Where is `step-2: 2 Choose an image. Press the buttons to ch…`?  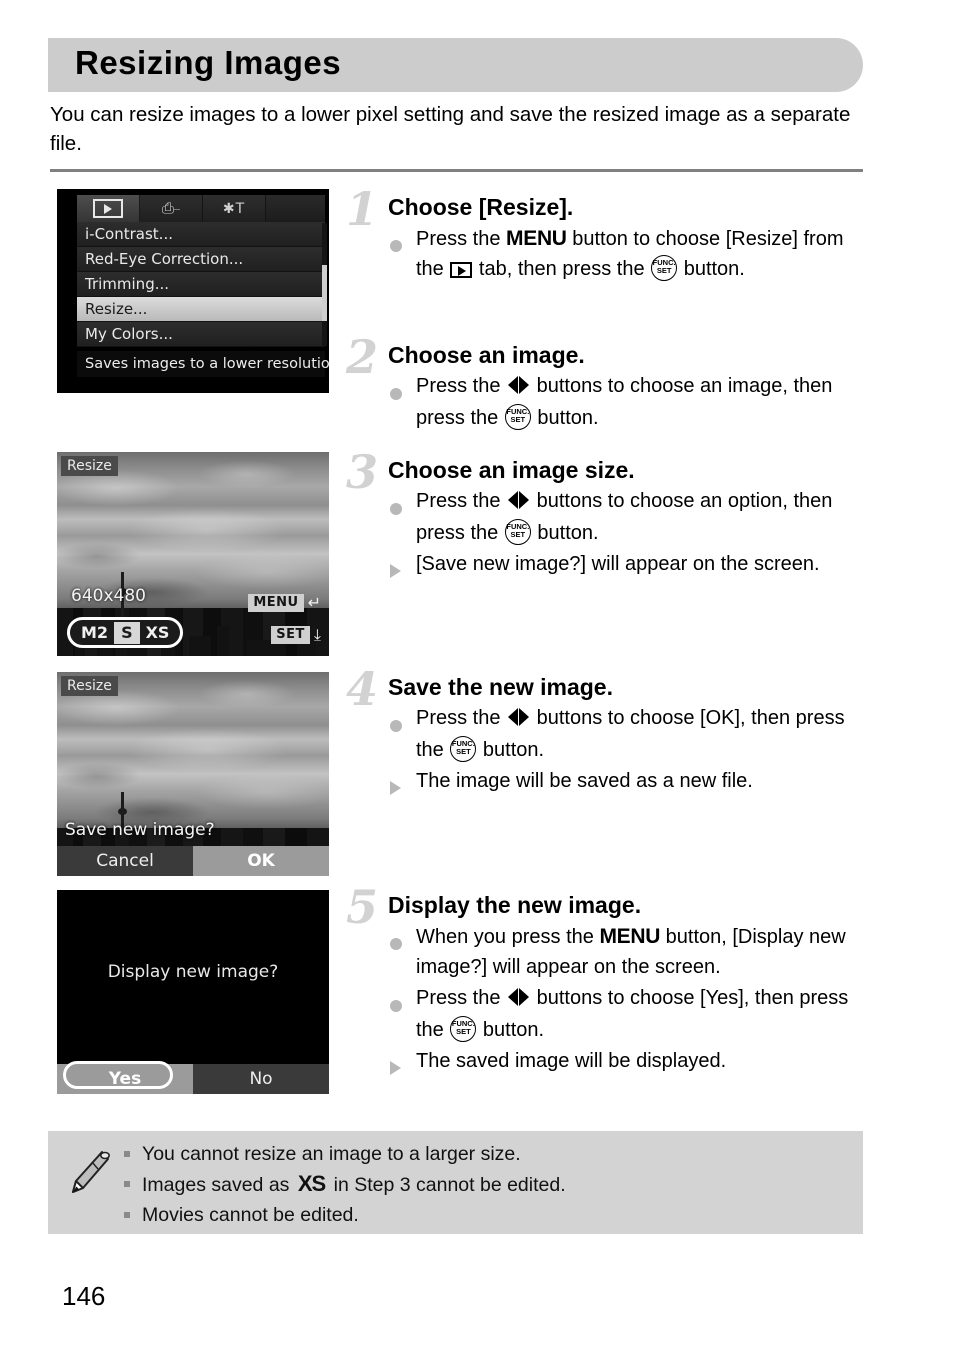 step-2: 2 Choose an image. Press the buttons to ch… is located at coordinates (606, 383).